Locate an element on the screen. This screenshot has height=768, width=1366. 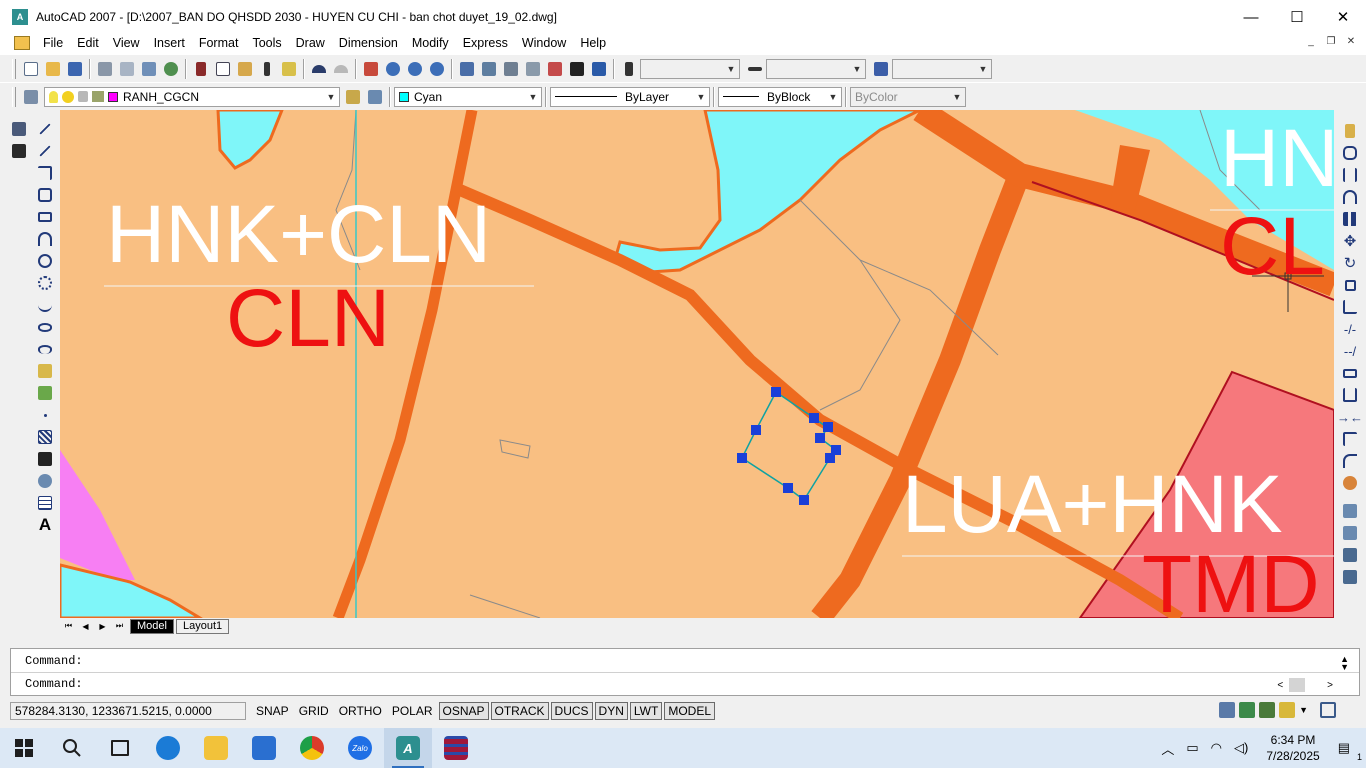
battery-icon: ▭ is located at coordinates (1192, 748).